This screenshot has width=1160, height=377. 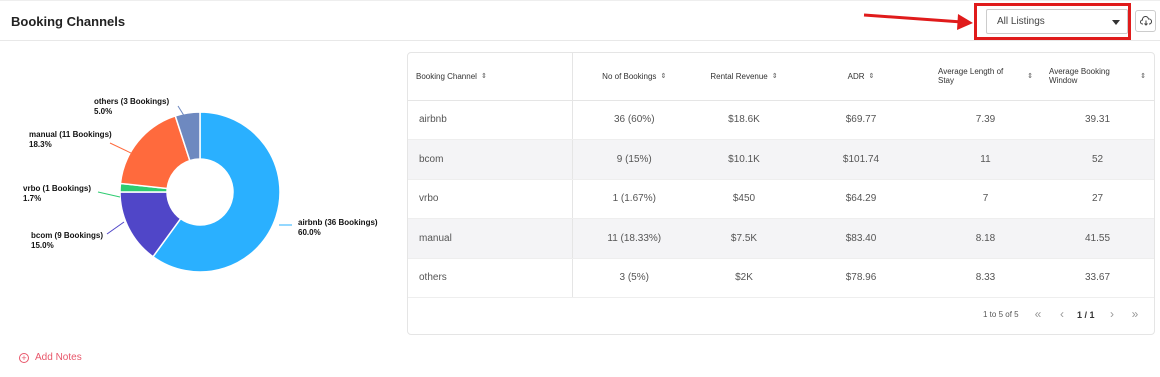 What do you see at coordinates (744, 159) in the screenshot?
I see `table-cell: $10.1K` at bounding box center [744, 159].